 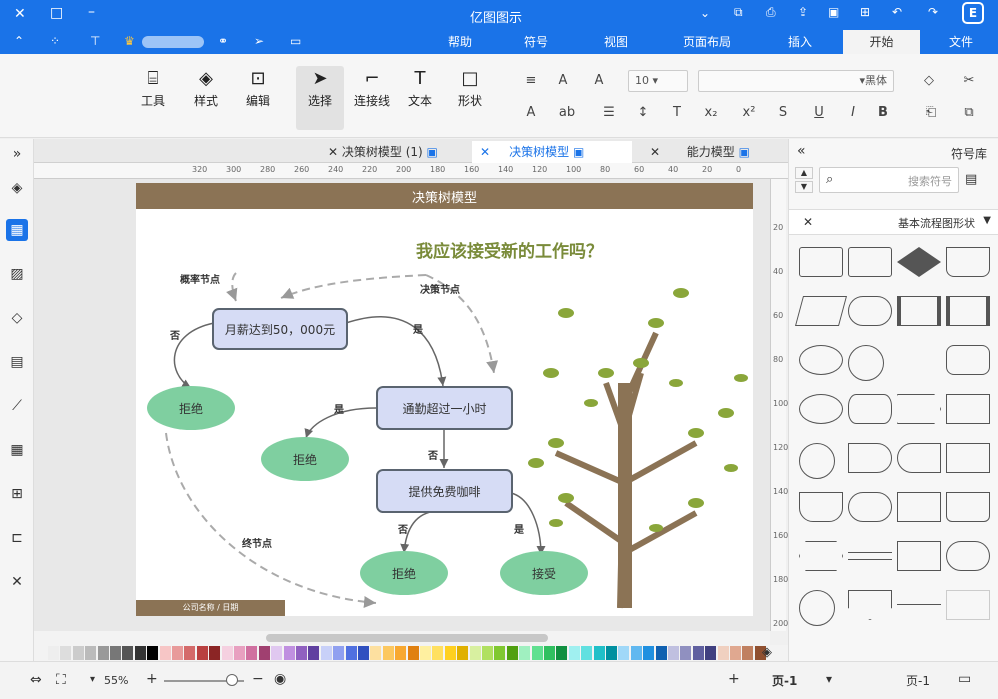 I want to click on tab-ability-model: ✕ 能力模型 ▣, so click(x=712, y=152).